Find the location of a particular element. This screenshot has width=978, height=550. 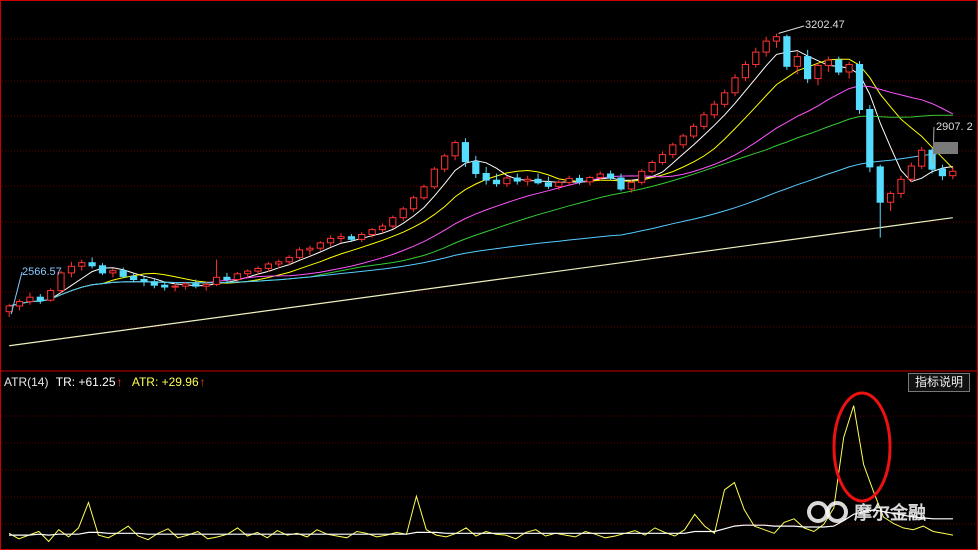

low-value-label: 2566.57 is located at coordinates (42, 272).